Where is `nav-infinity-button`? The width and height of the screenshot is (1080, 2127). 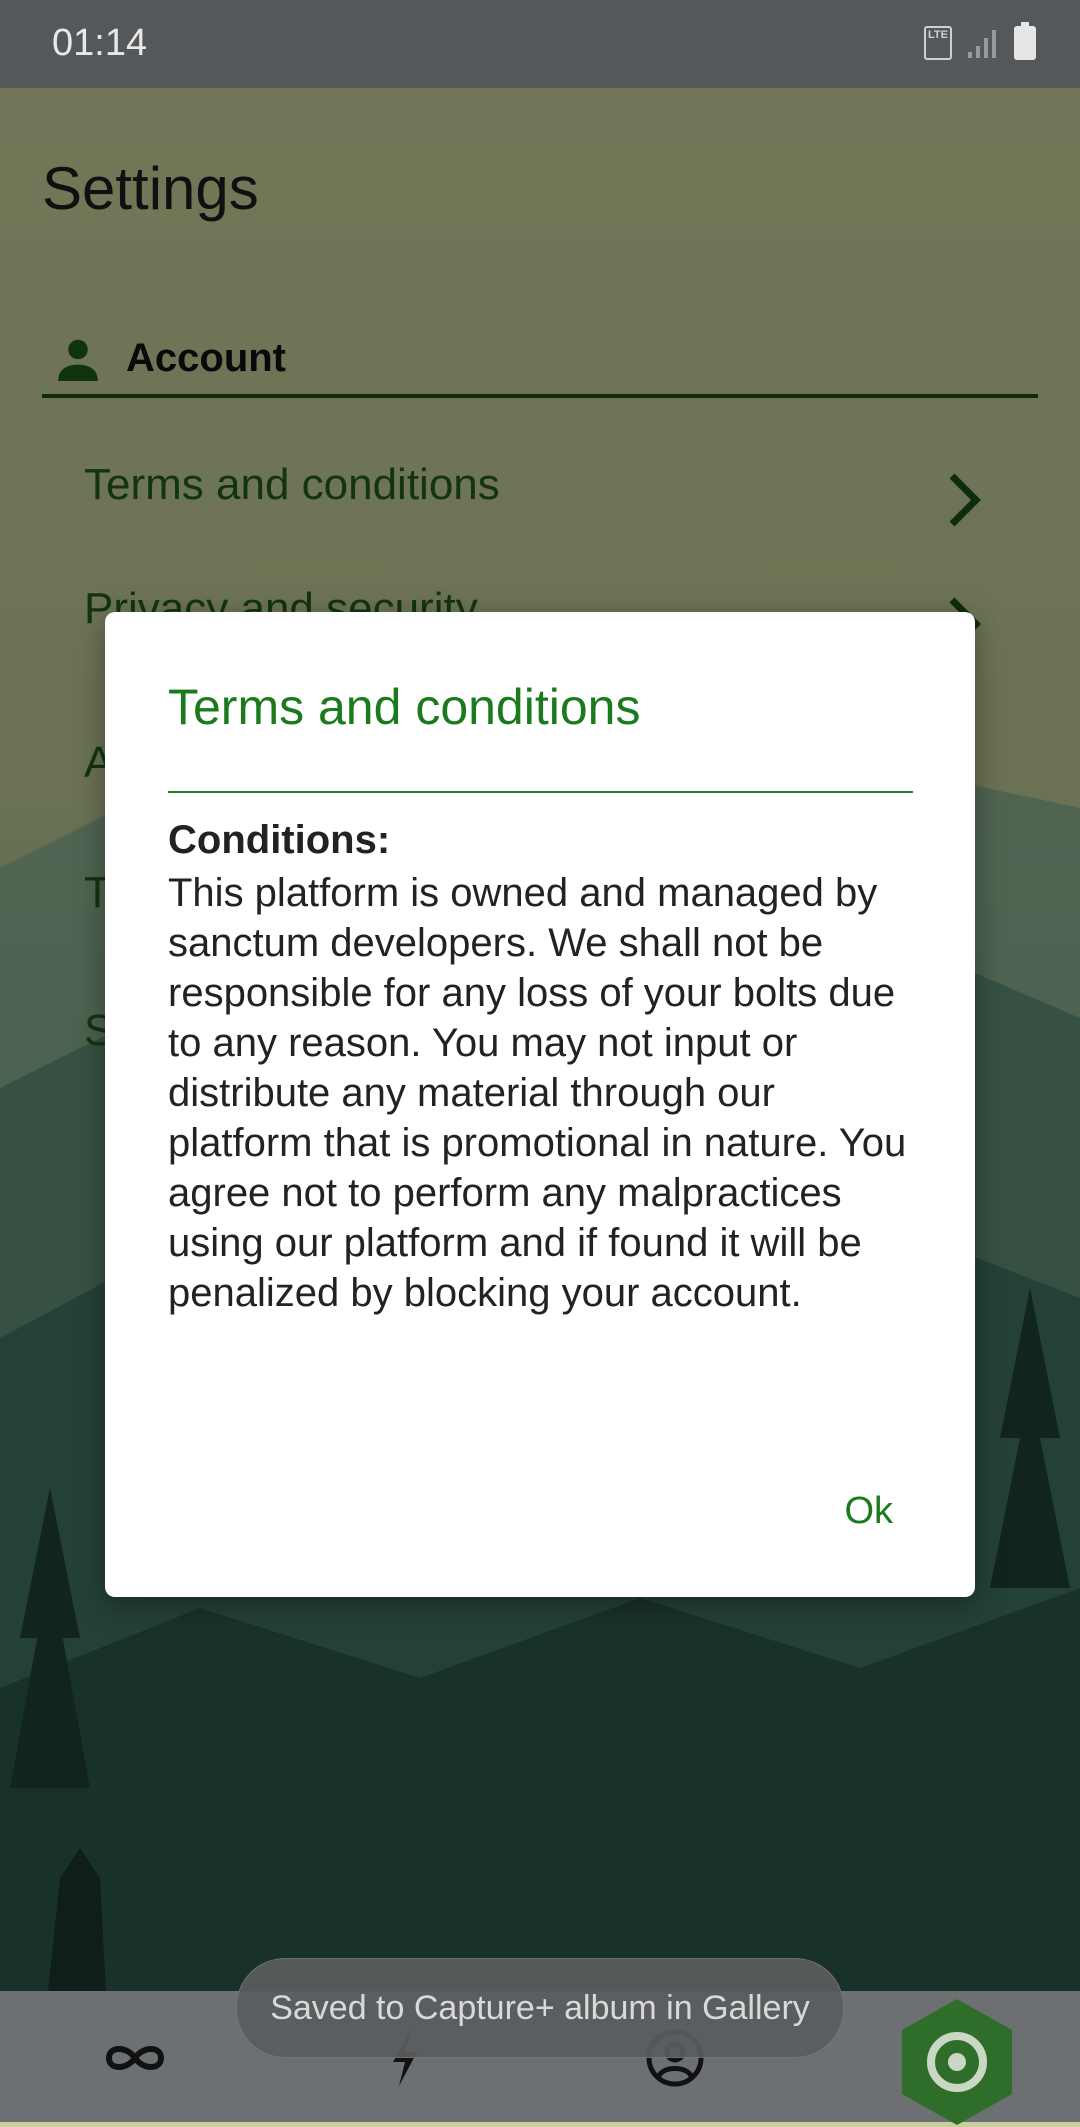
nav-infinity-button is located at coordinates (135, 2058).